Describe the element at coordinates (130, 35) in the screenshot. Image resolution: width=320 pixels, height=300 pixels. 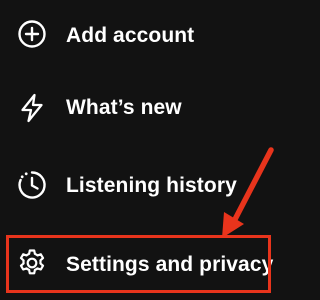
I see `menu-item-label: Add account` at that location.